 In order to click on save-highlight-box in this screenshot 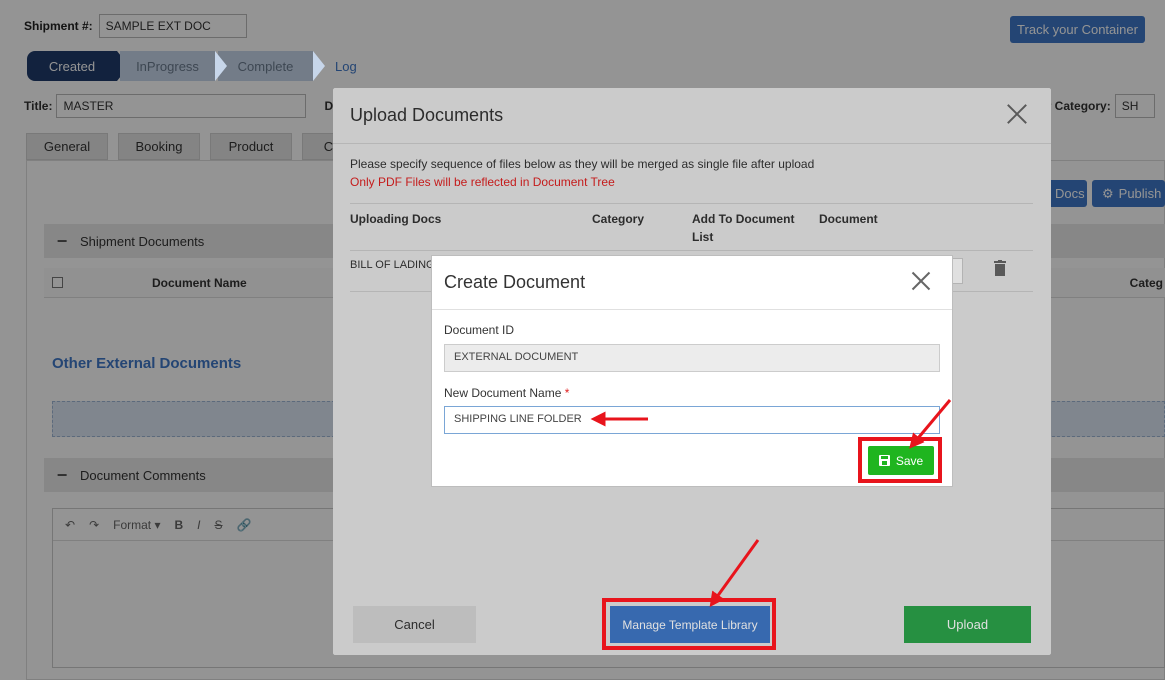, I will do `click(900, 460)`.